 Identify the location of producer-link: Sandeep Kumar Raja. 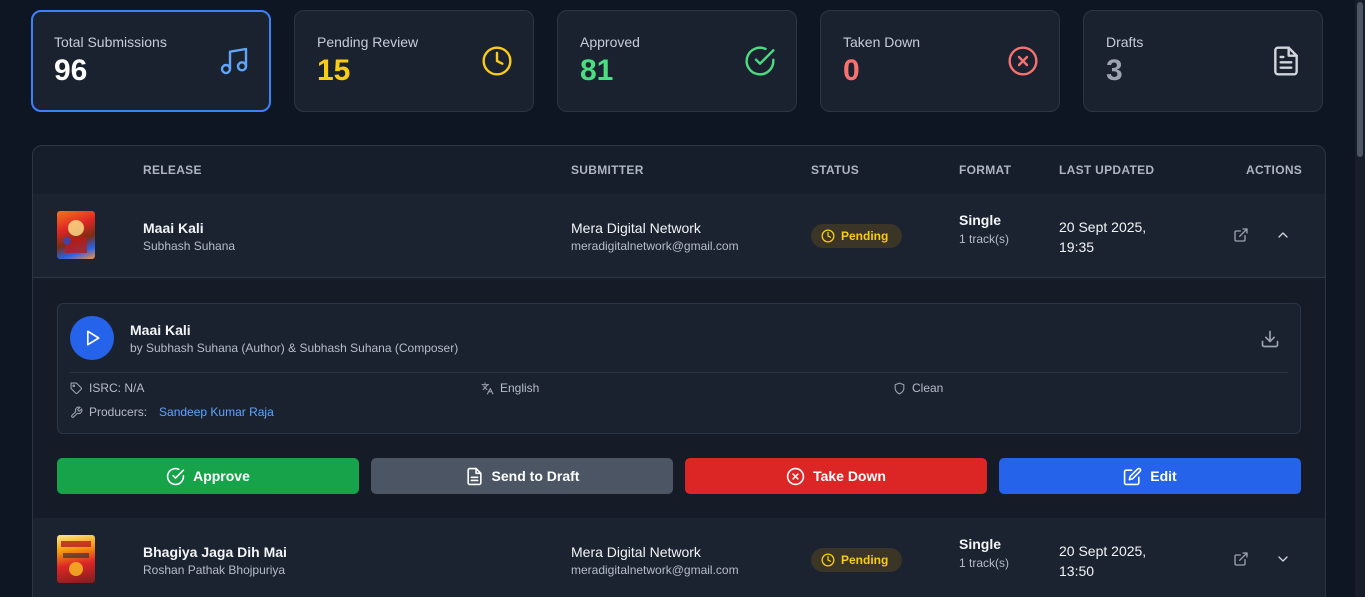
(216, 412).